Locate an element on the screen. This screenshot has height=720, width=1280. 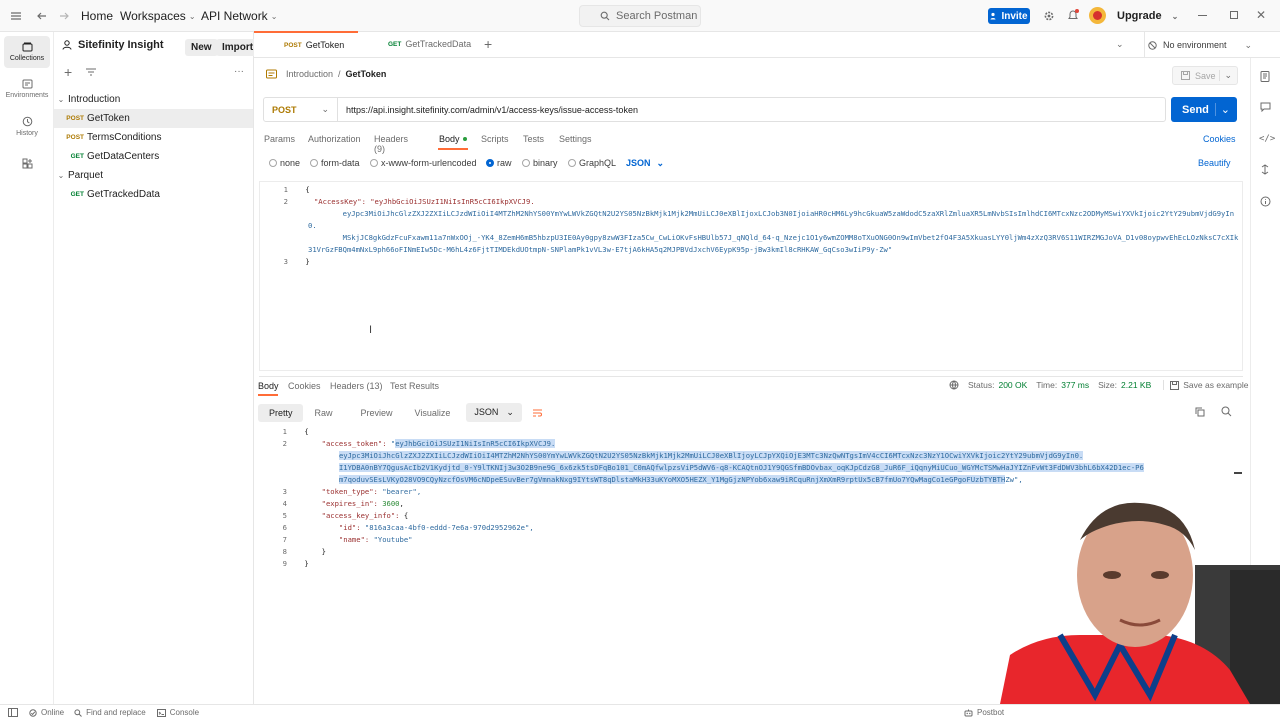
tab-gettrackeddata: GET GetTrackedData is located at coordinates (418, 44).